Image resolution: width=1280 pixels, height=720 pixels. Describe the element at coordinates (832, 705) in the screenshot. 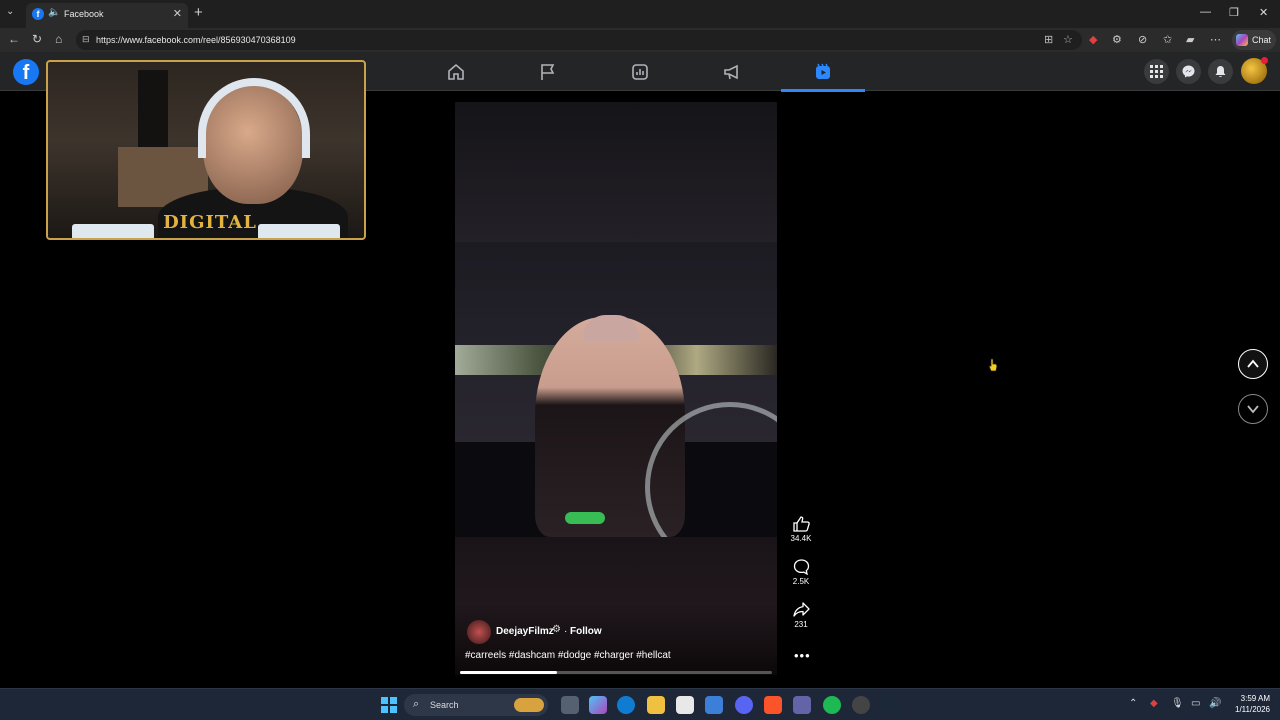

I see `spotify-app-icon` at that location.